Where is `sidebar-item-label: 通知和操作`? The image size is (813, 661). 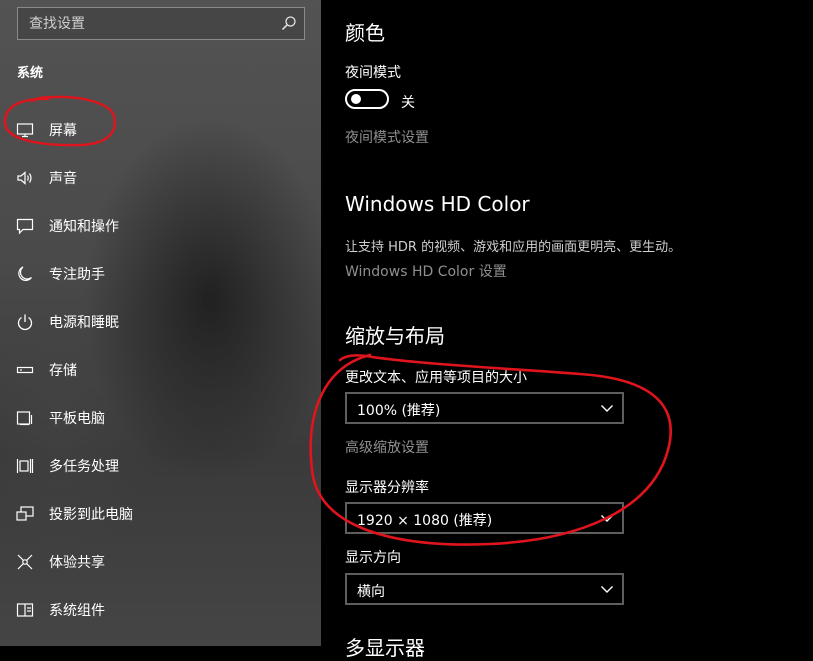 sidebar-item-label: 通知和操作 is located at coordinates (84, 227).